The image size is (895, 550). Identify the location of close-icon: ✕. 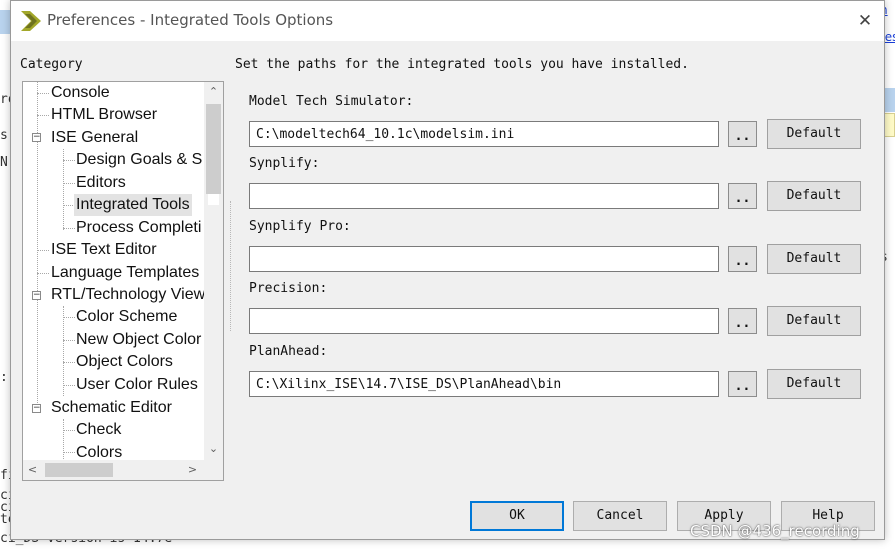
(865, 21).